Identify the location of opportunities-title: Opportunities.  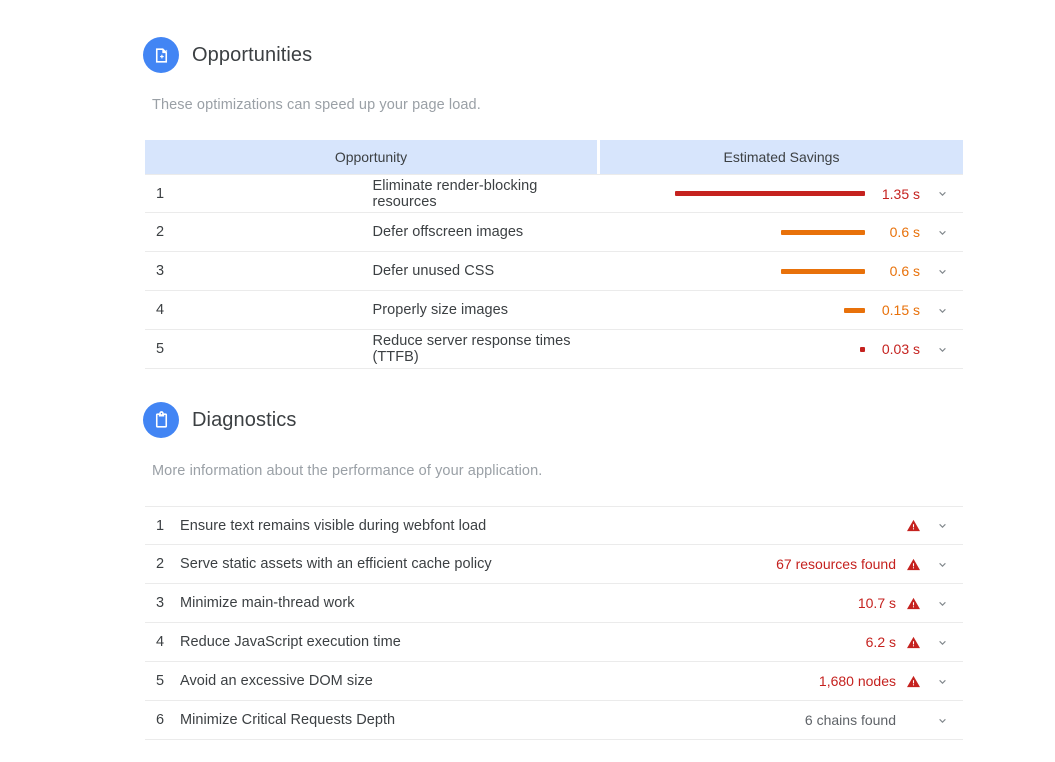
(252, 54).